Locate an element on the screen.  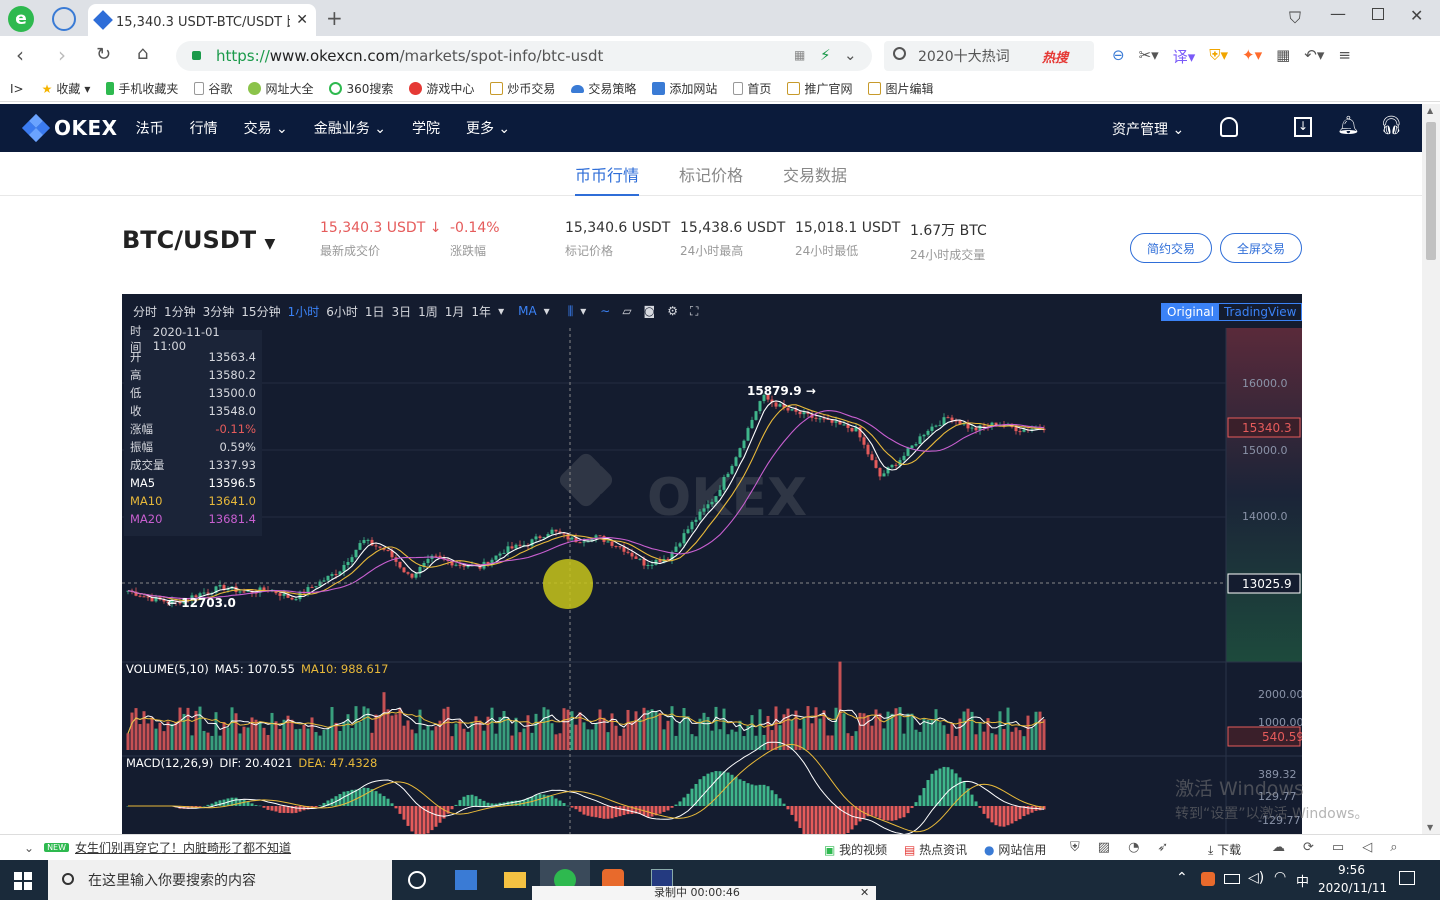
status-site-credit: ● 网站信用 is located at coordinates (1015, 849).